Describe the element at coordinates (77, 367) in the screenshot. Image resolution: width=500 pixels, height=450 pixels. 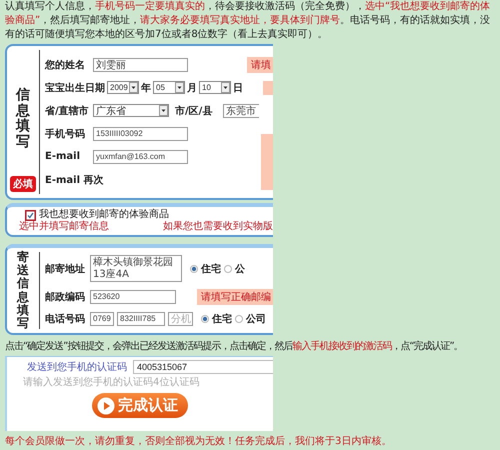
I see `field-label: 发送到您手机的认证码` at that location.